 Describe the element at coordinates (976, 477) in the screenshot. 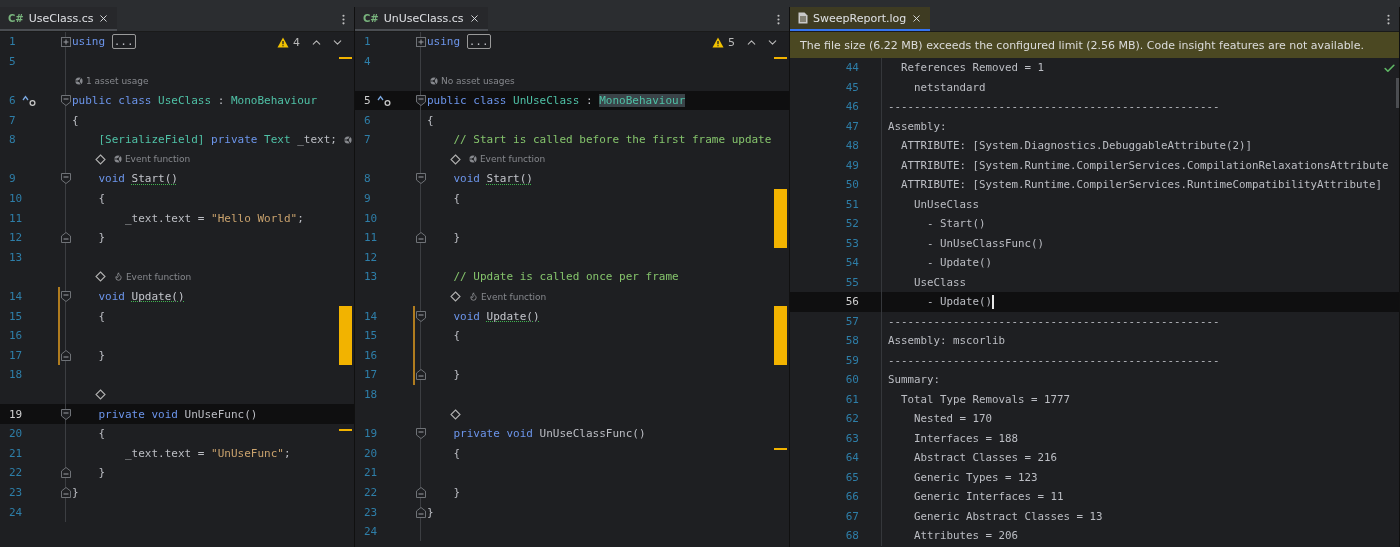

I see `log-line: Generic Types = 123` at that location.